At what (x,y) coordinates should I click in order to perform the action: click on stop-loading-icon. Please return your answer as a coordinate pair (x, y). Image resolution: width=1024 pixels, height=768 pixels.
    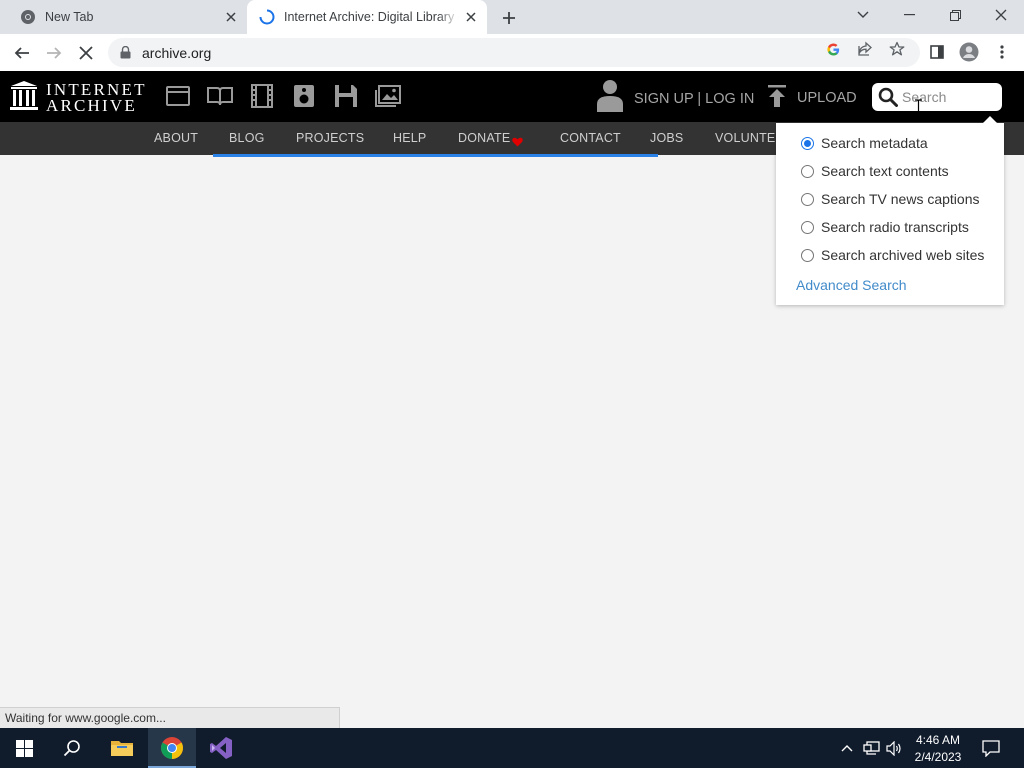
    Looking at the image, I should click on (86, 53).